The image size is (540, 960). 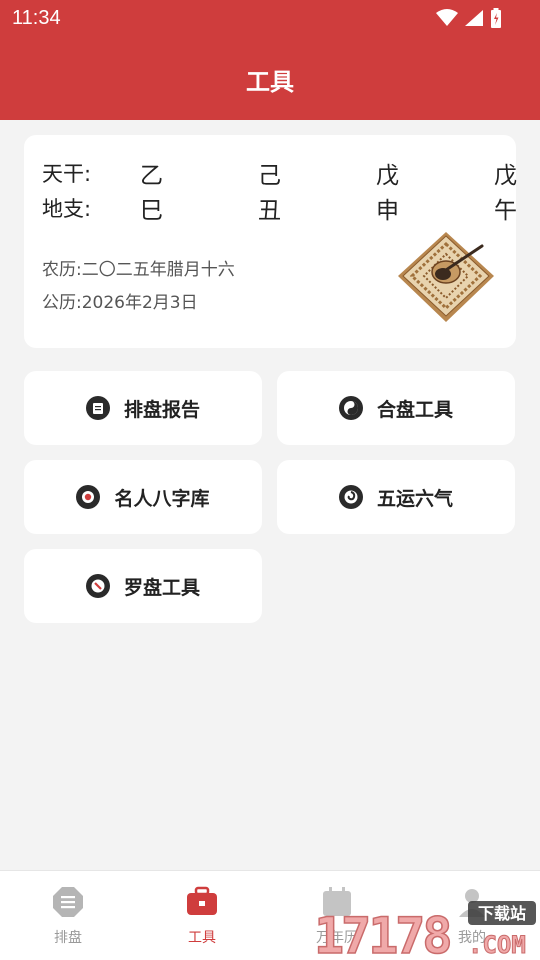 I want to click on status-icons, so click(x=469, y=18).